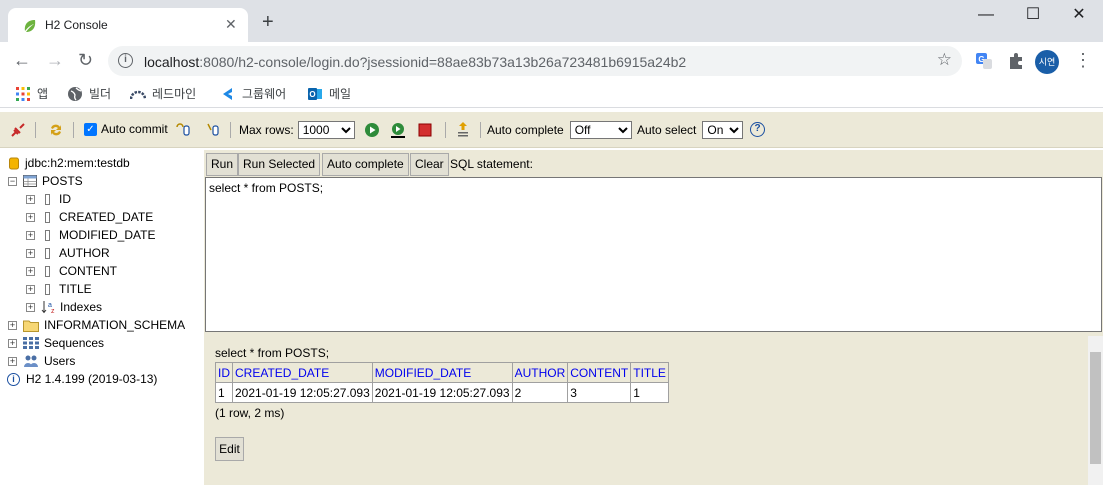  I want to click on profile-avatar: 시연, so click(1047, 62).